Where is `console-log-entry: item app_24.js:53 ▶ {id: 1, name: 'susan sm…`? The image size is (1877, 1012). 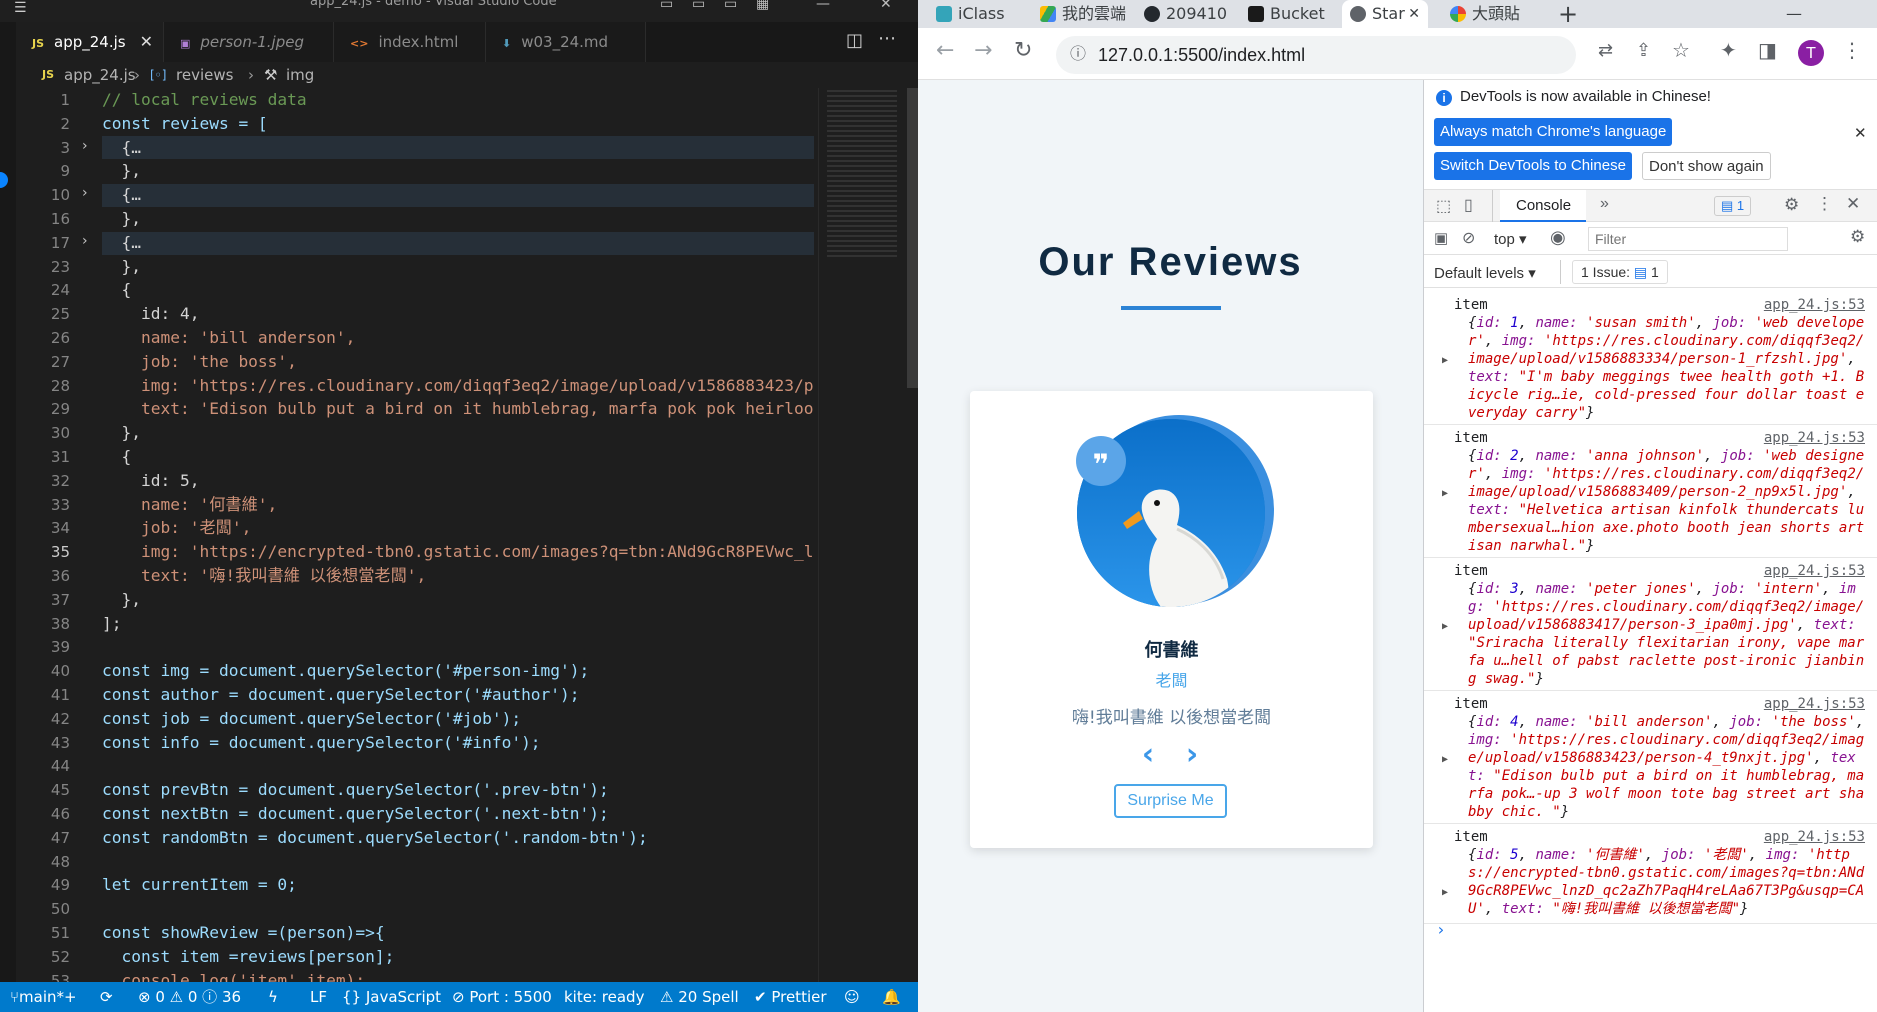
console-log-entry: item app_24.js:53 ▶ {id: 1, name: 'susan sm… is located at coordinates (1650, 358).